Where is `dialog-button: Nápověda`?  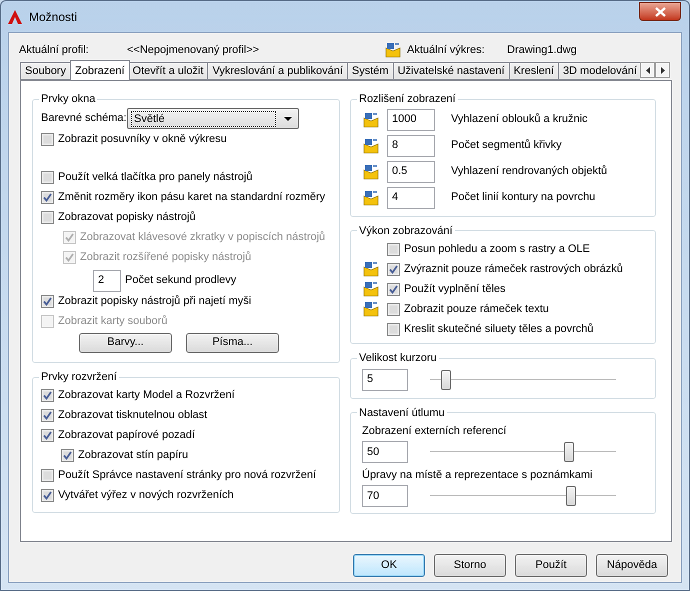
dialog-button: Nápověda is located at coordinates (632, 565).